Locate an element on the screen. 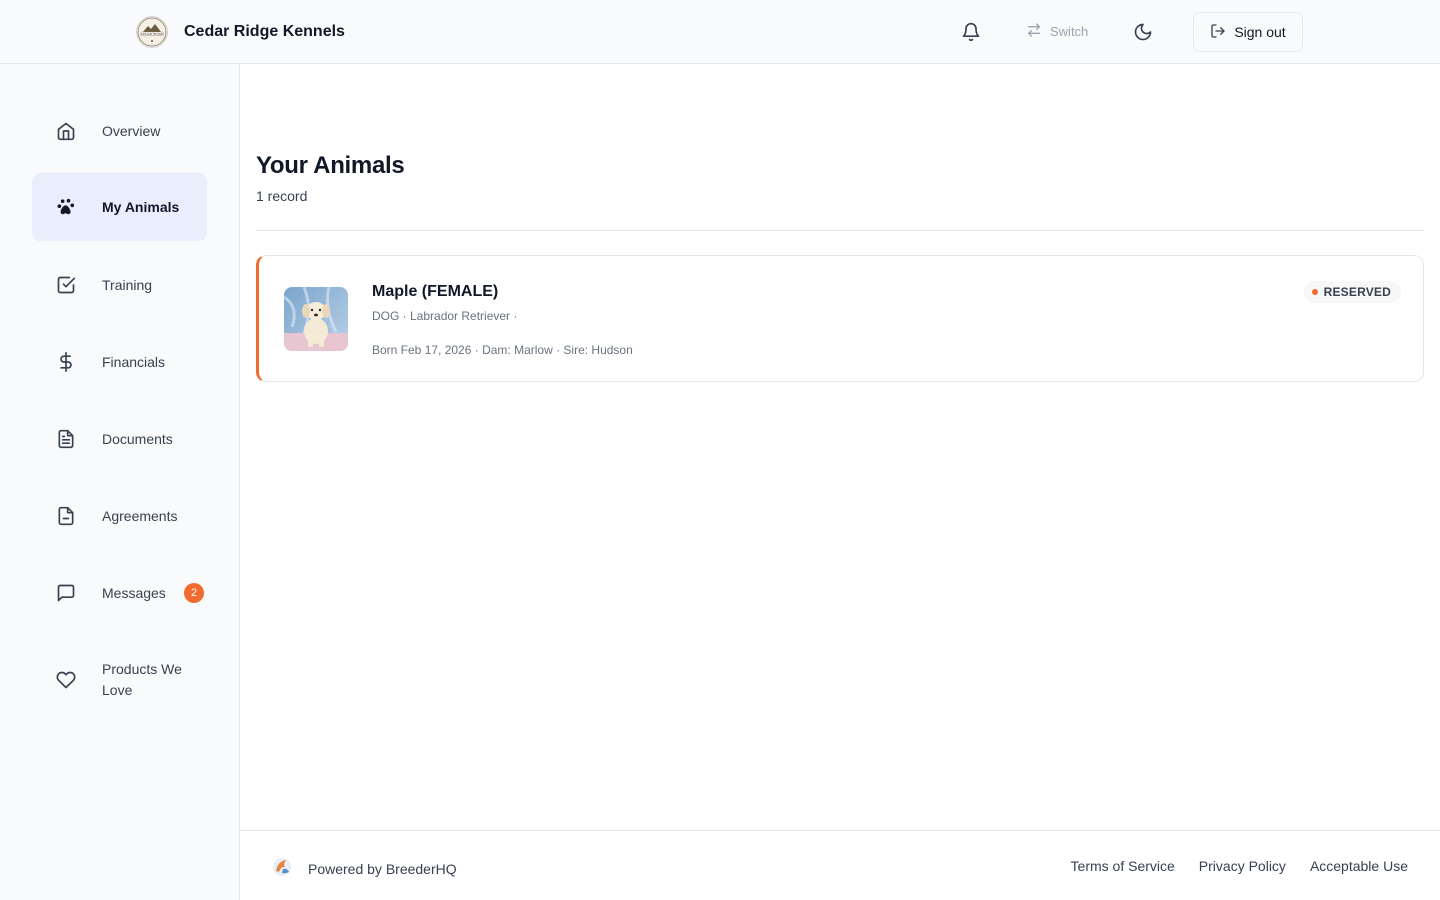 The image size is (1440, 900). unread-count-badge: 2 is located at coordinates (194, 593).